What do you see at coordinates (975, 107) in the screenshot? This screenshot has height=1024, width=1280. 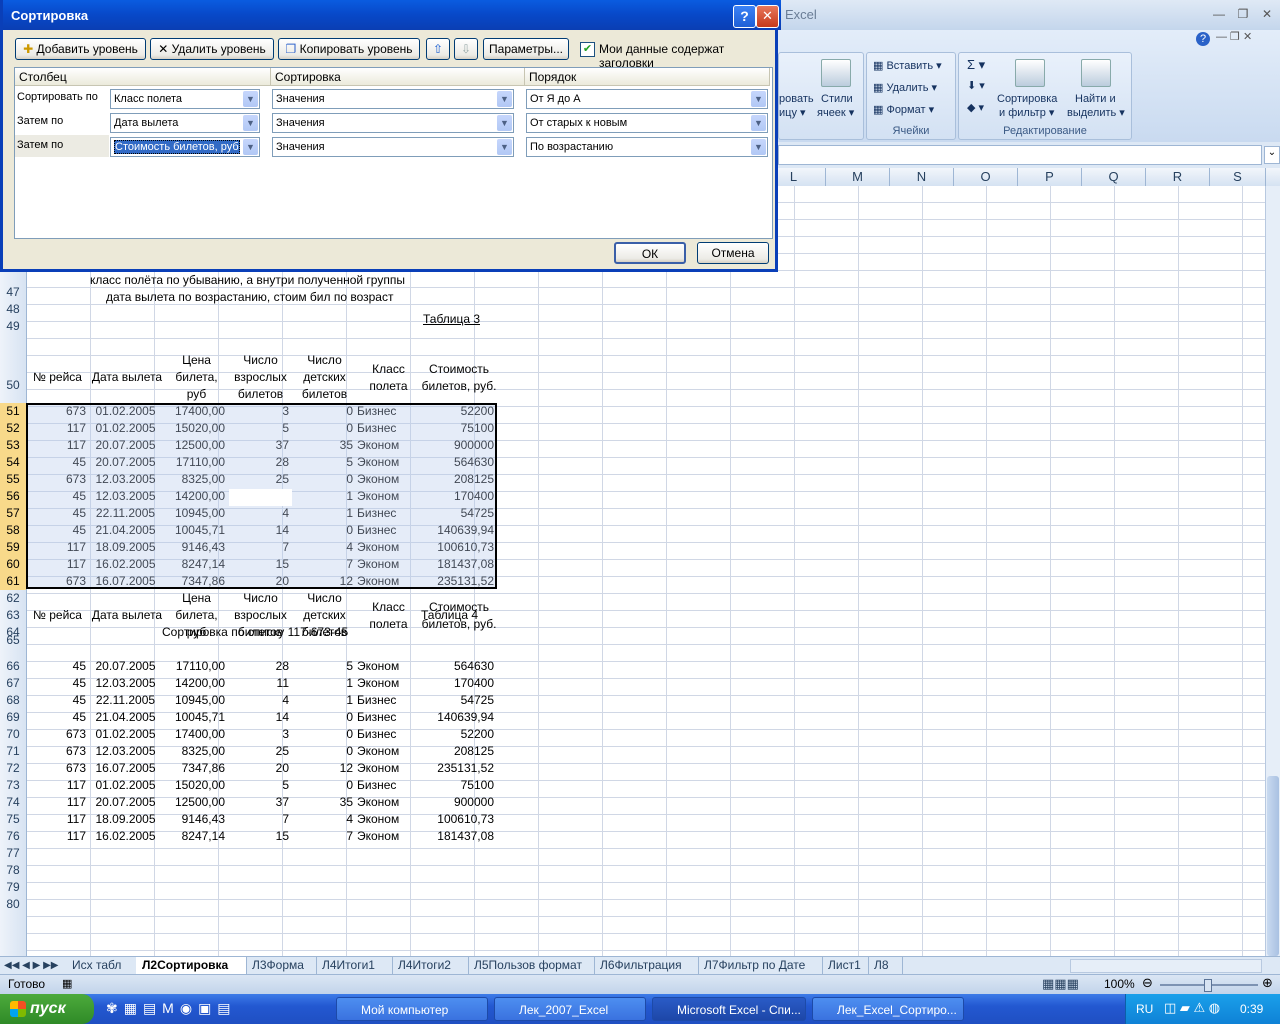 I see `clear-icon: ◆ ▾` at bounding box center [975, 107].